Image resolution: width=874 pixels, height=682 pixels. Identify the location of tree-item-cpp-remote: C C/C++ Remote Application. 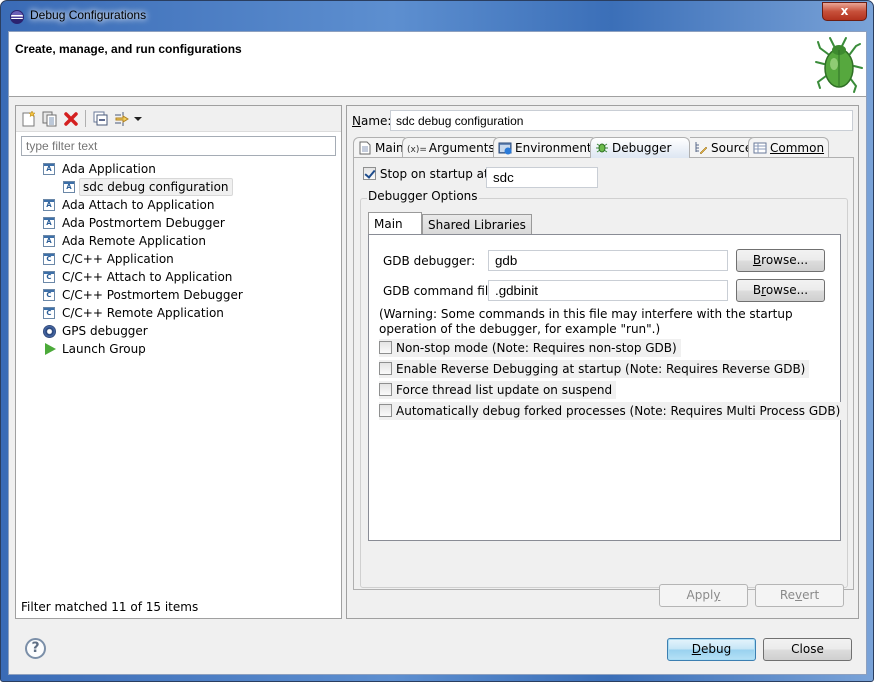
(178, 313).